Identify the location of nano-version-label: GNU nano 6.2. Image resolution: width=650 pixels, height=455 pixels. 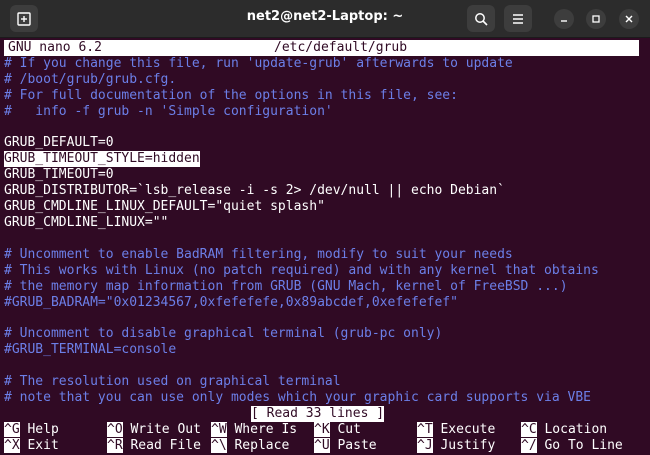
(55, 47).